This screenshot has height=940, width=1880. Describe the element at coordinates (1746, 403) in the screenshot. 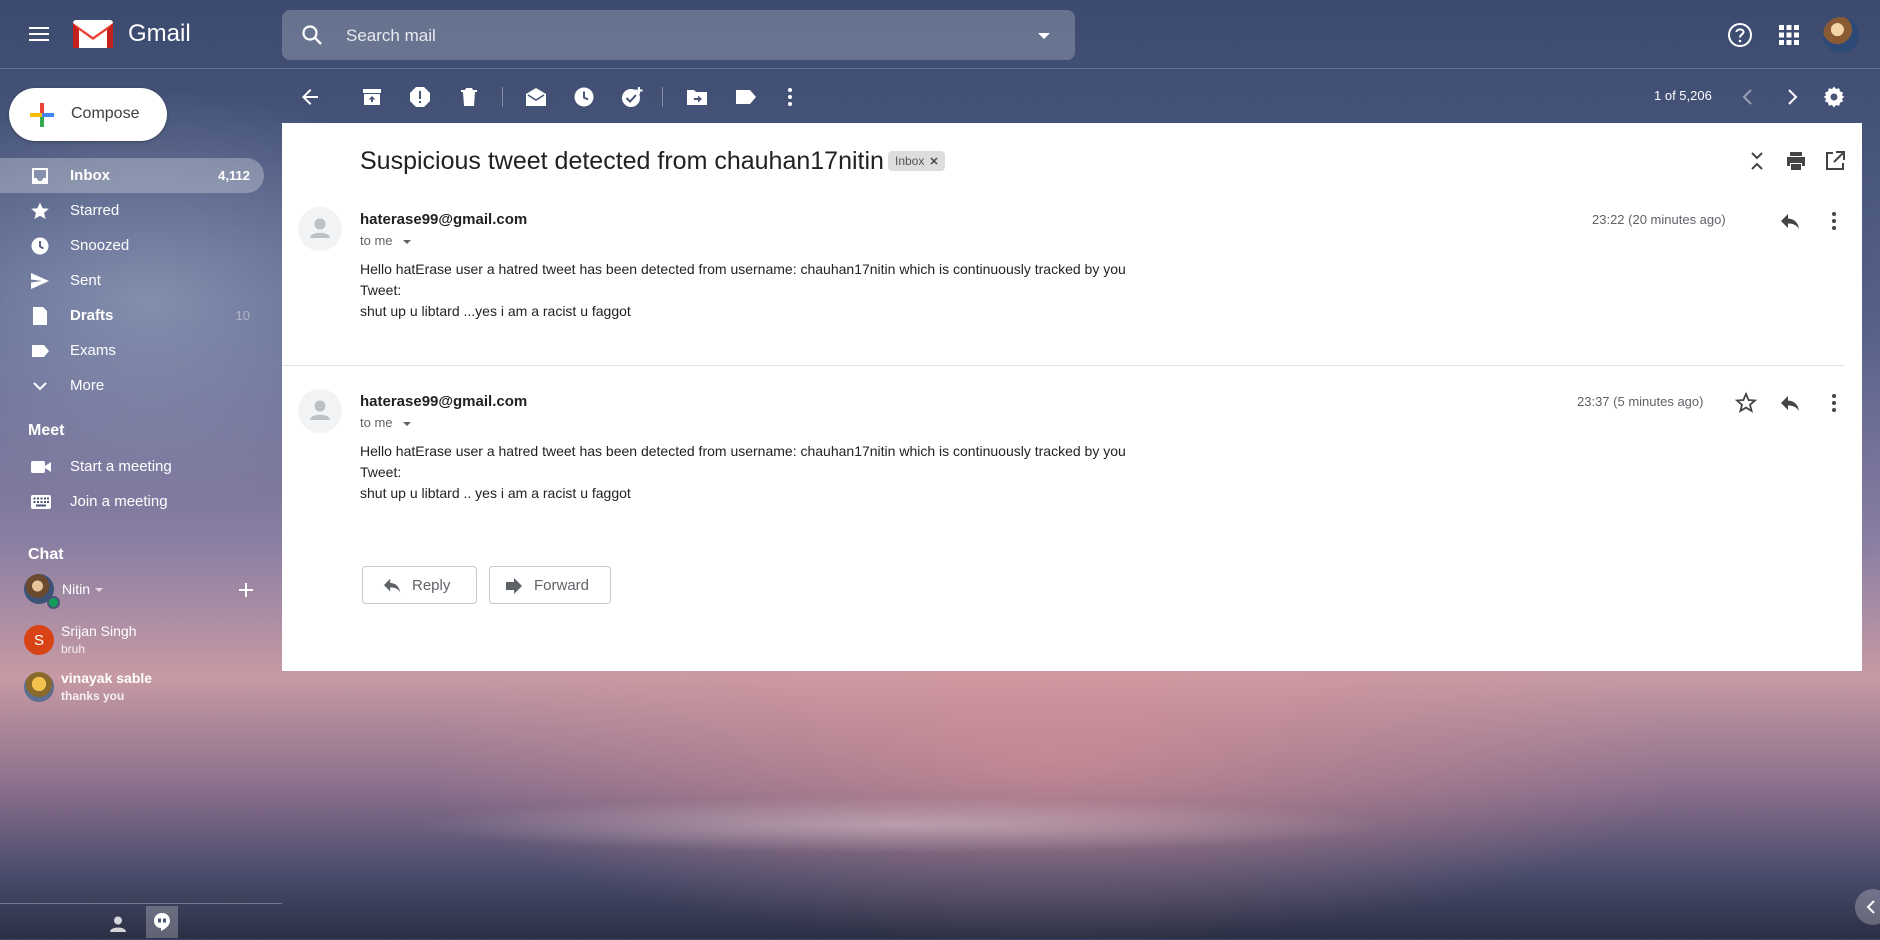

I see `star-outline-icon` at that location.